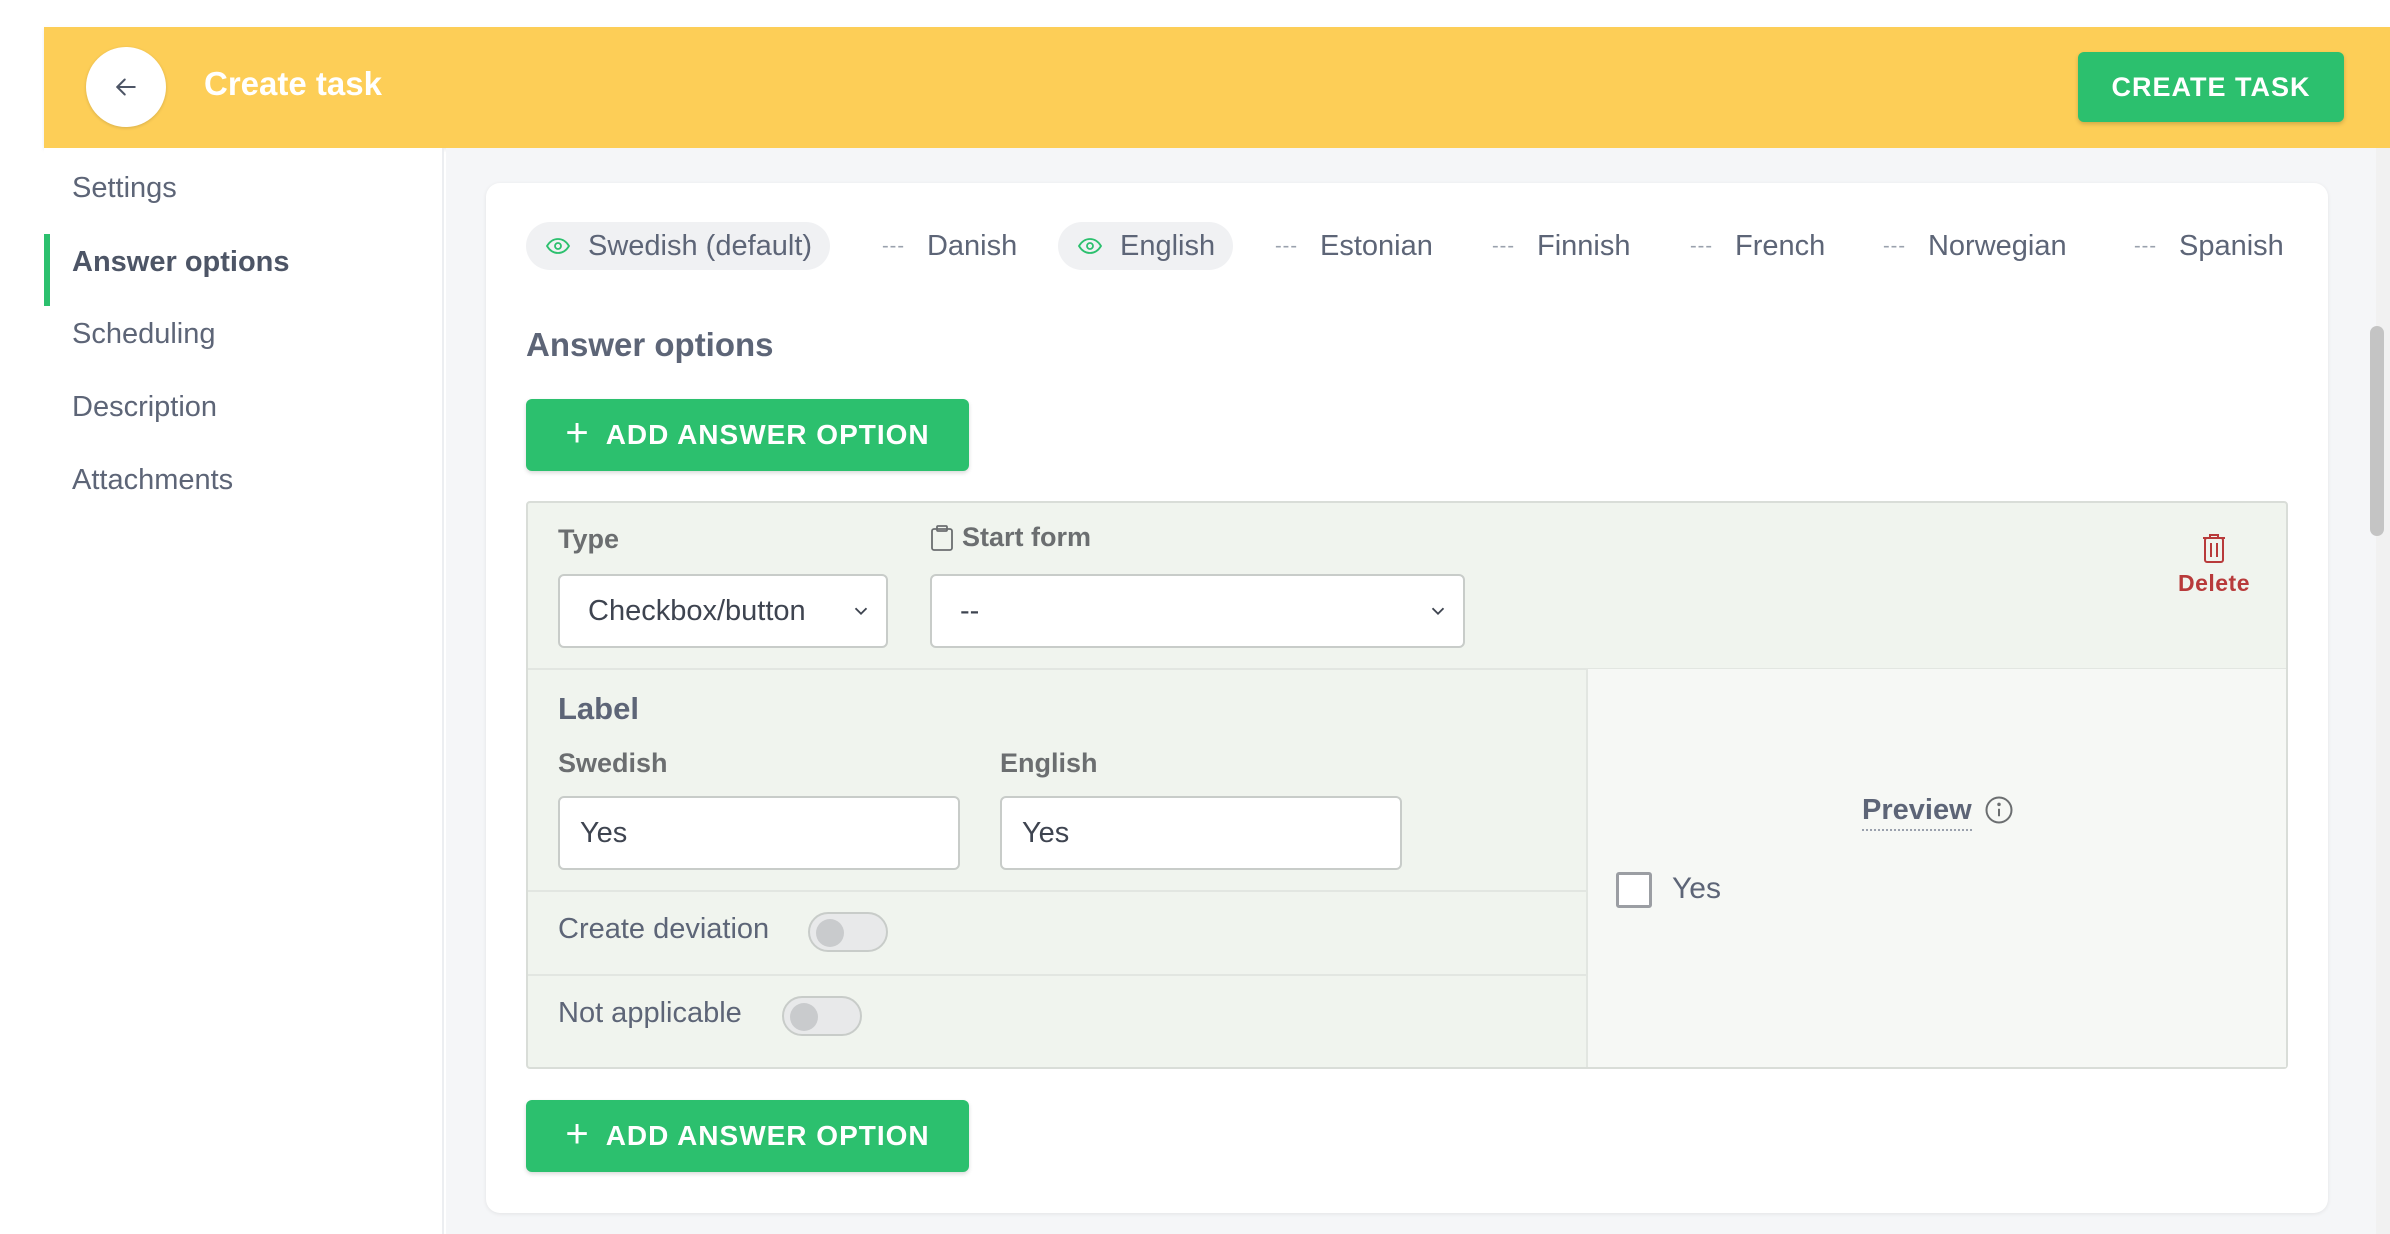 This screenshot has height=1234, width=2390. I want to click on type-select: Checkbox/button, so click(723, 611).